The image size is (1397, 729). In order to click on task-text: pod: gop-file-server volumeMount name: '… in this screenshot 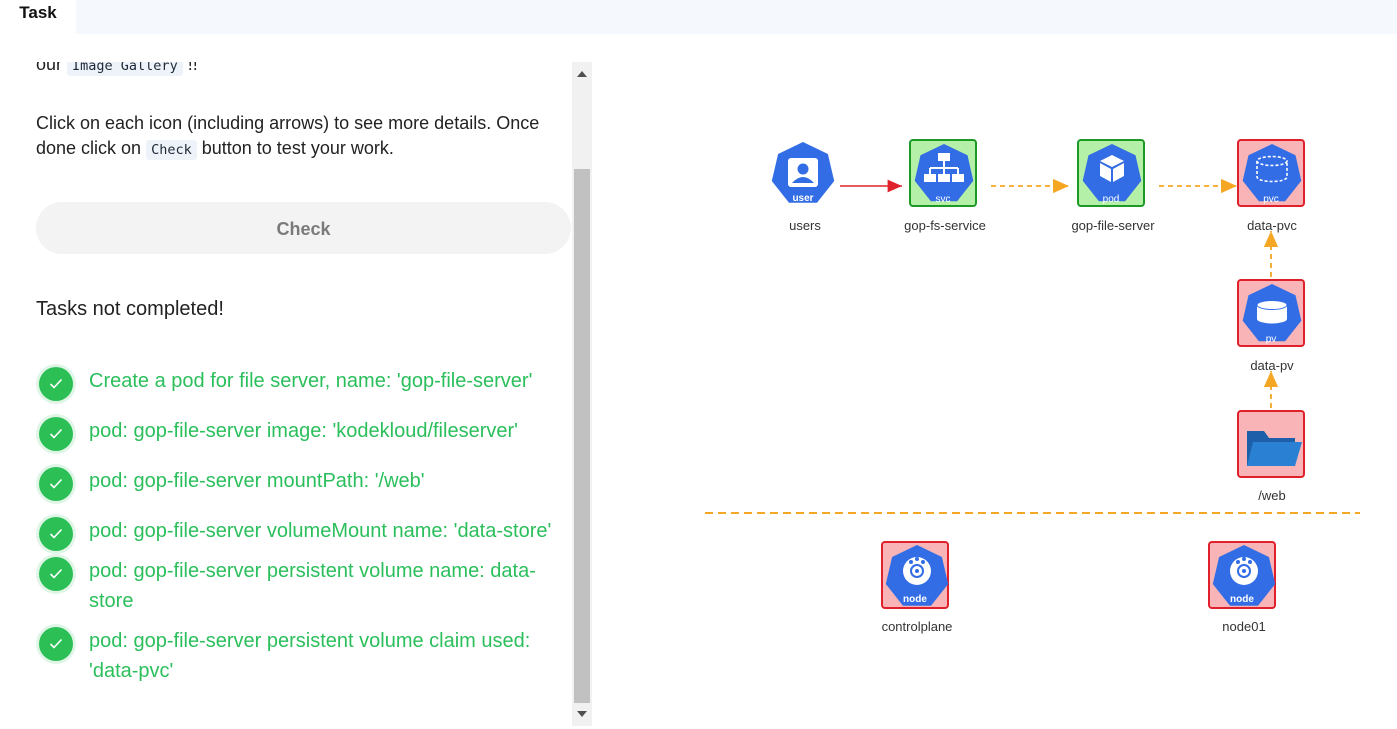, I will do `click(320, 531)`.